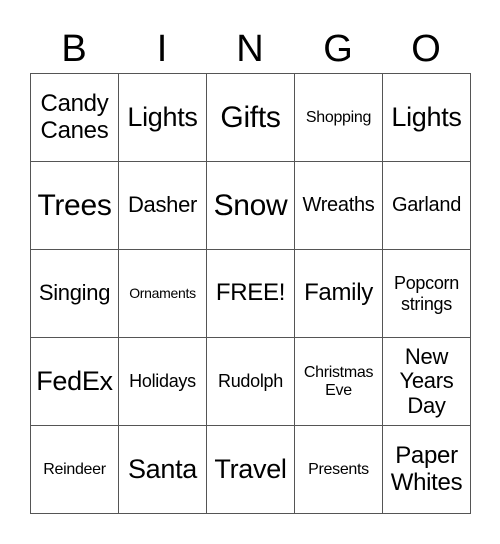 The height and width of the screenshot is (544, 500). What do you see at coordinates (427, 206) in the screenshot?
I see `bingo-cell: Garland` at bounding box center [427, 206].